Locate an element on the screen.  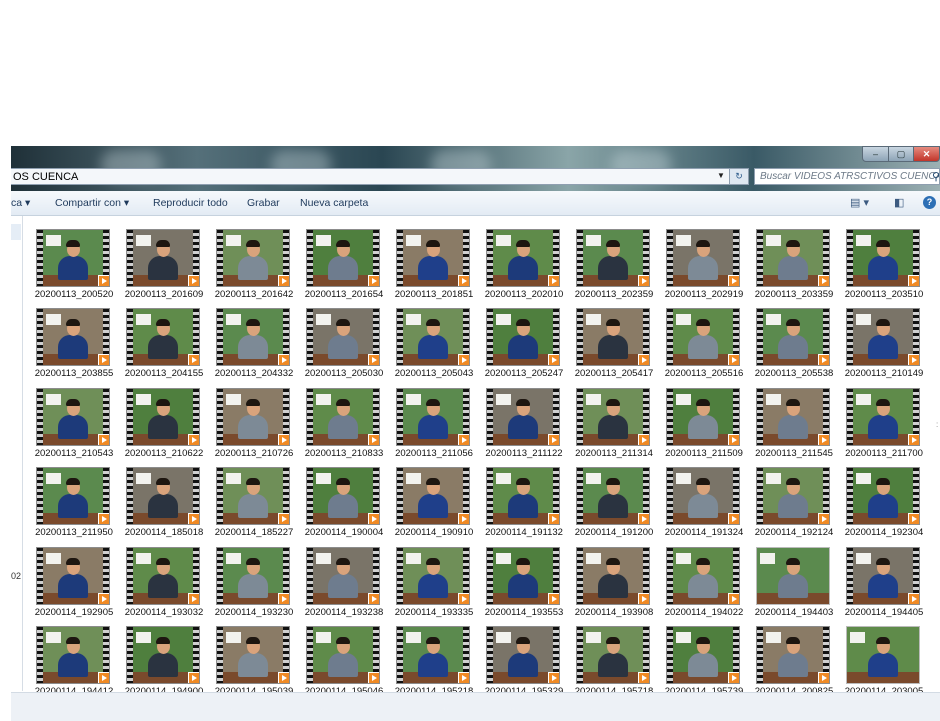
video-file-item: 20200113_203855 is located at coordinates (68, 342).